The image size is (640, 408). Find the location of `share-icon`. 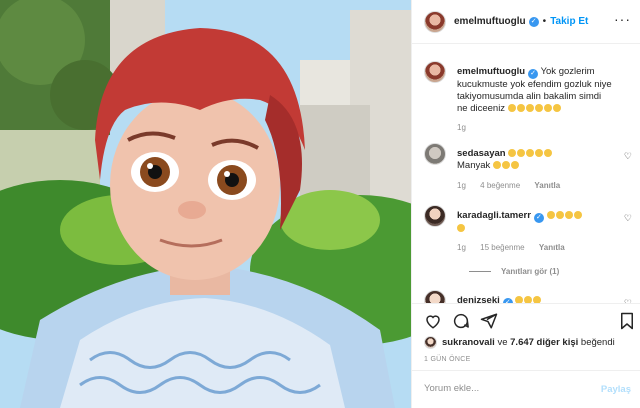

share-icon is located at coordinates (489, 321).